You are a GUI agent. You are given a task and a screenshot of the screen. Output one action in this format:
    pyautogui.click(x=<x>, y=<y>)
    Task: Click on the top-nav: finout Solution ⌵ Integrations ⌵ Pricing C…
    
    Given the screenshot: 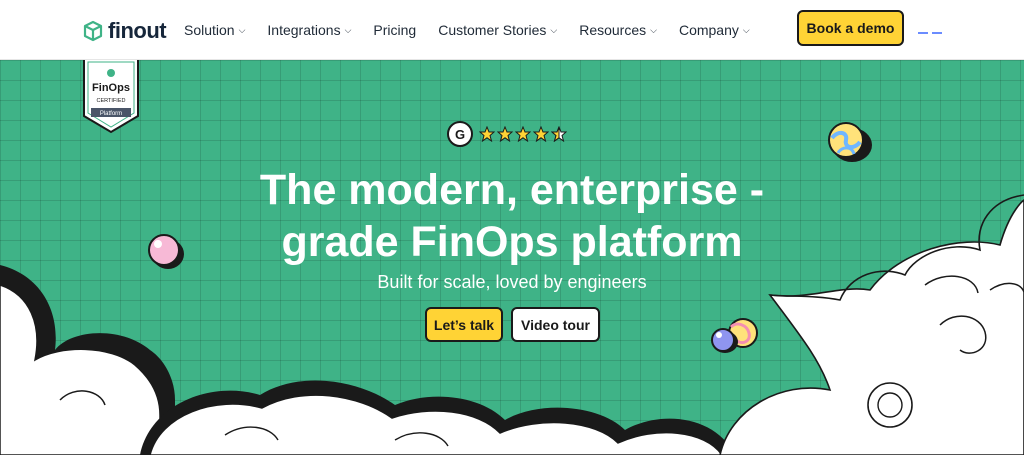 What is the action you would take?
    pyautogui.click(x=512, y=30)
    